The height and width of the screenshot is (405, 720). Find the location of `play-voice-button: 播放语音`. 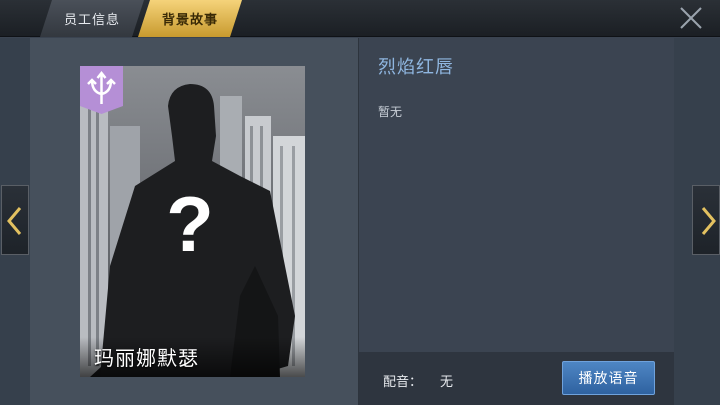

play-voice-button: 播放语音 is located at coordinates (608, 378).